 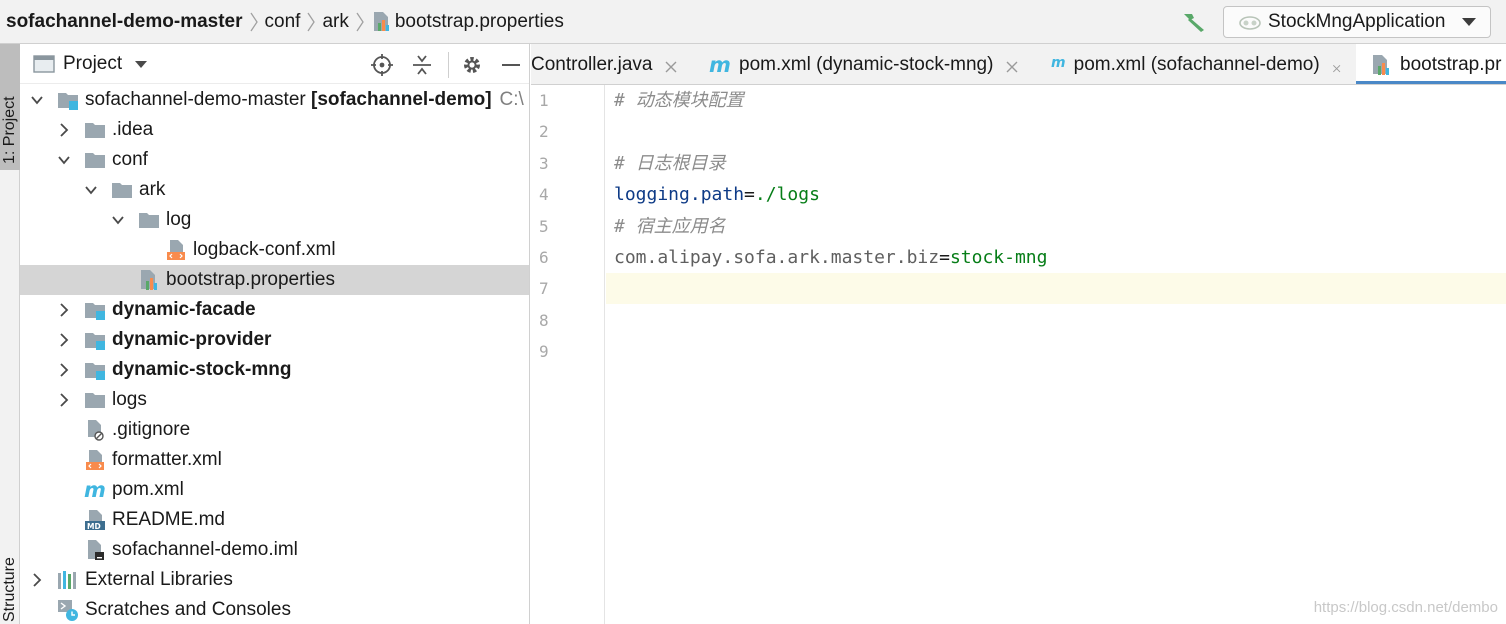 What do you see at coordinates (274, 460) in the screenshot?
I see `tree-row: formatter.xml` at bounding box center [274, 460].